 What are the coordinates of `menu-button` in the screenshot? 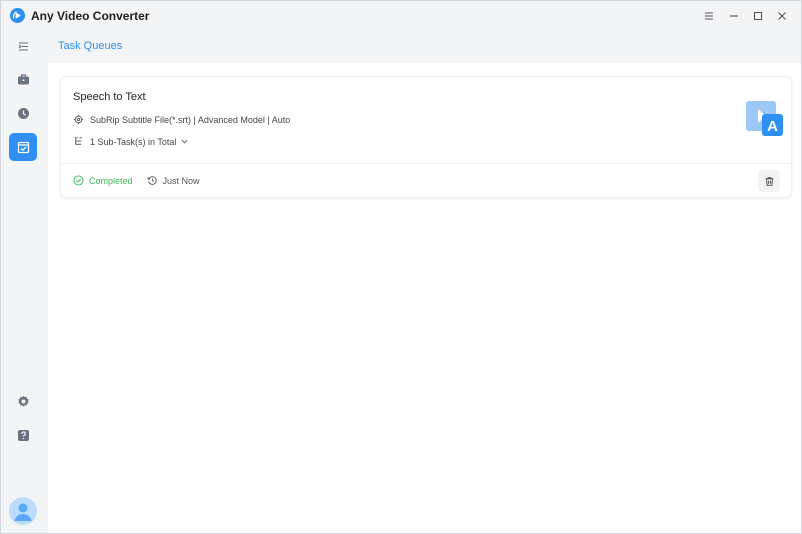 It's located at (709, 16).